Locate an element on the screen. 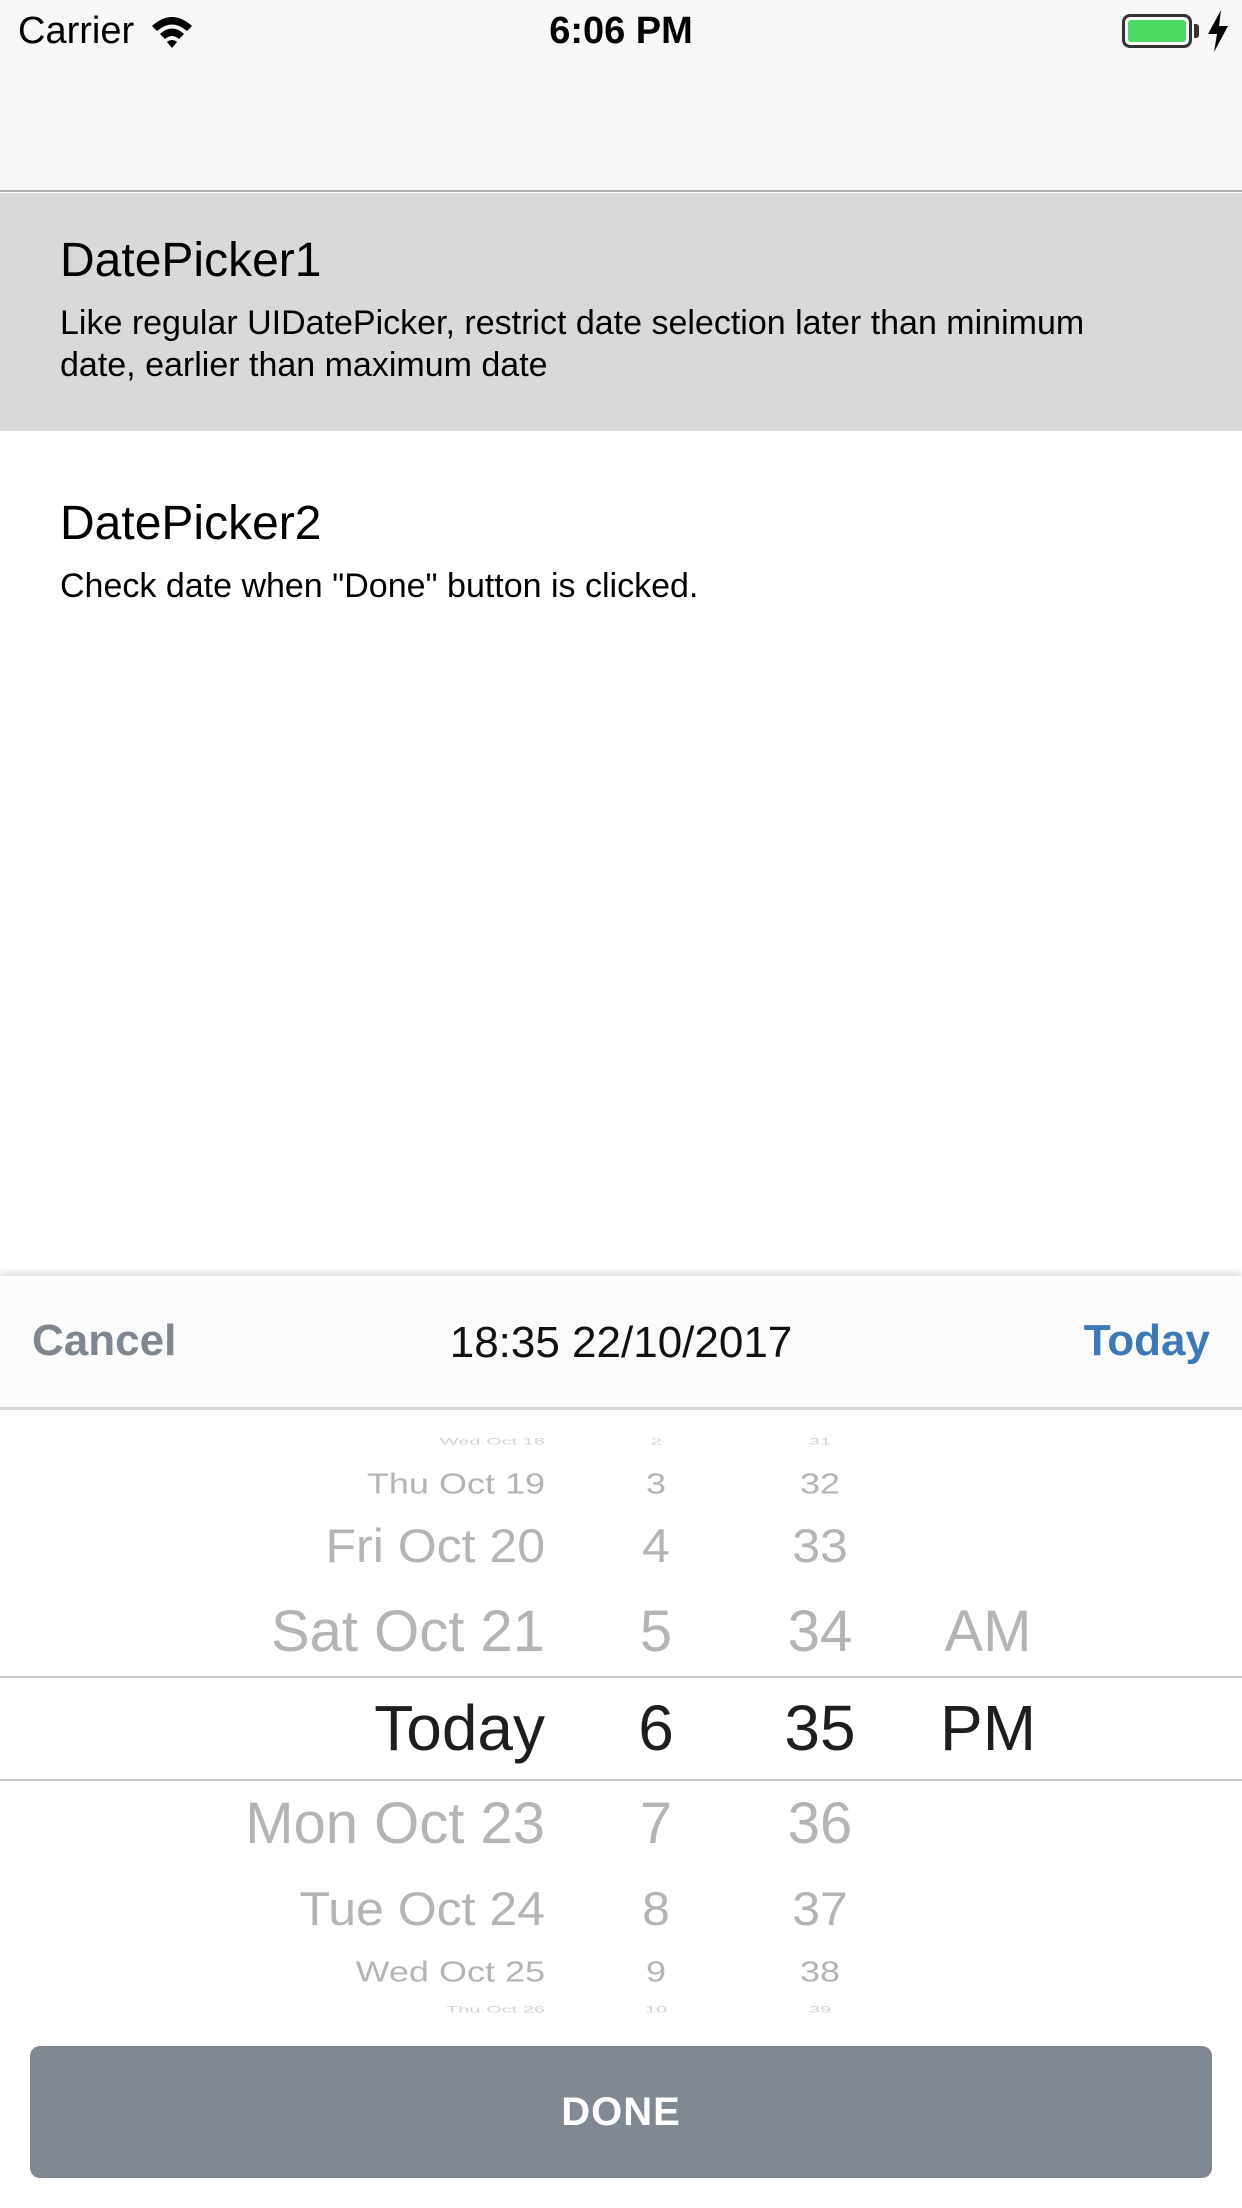 The height and width of the screenshot is (2208, 1242). minute-wheel-item: 38 is located at coordinates (820, 1972).